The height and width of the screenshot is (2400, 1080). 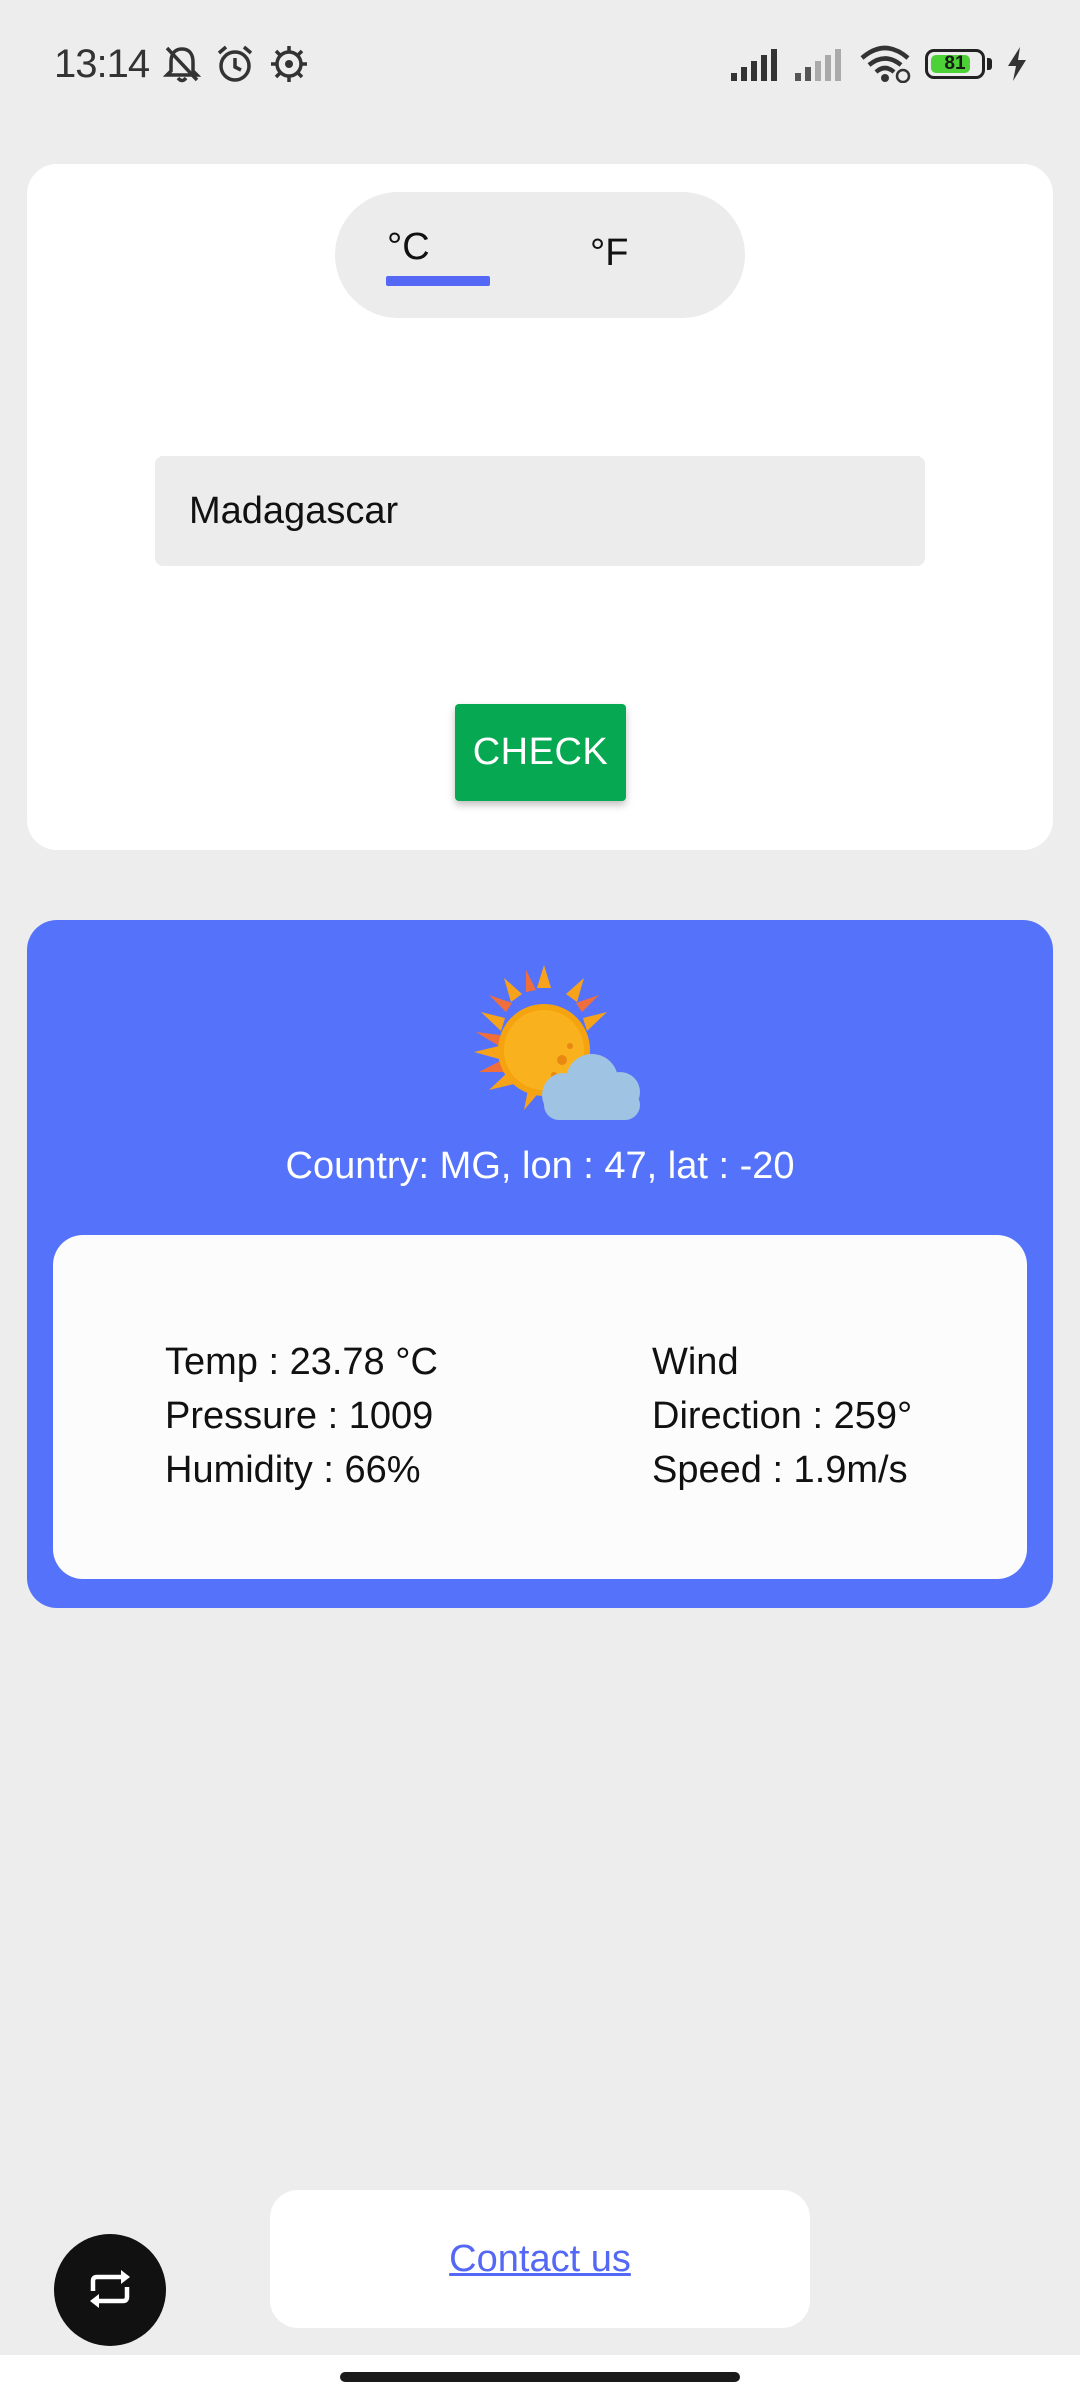 What do you see at coordinates (609, 253) in the screenshot?
I see `fahrenheit-tab: °F` at bounding box center [609, 253].